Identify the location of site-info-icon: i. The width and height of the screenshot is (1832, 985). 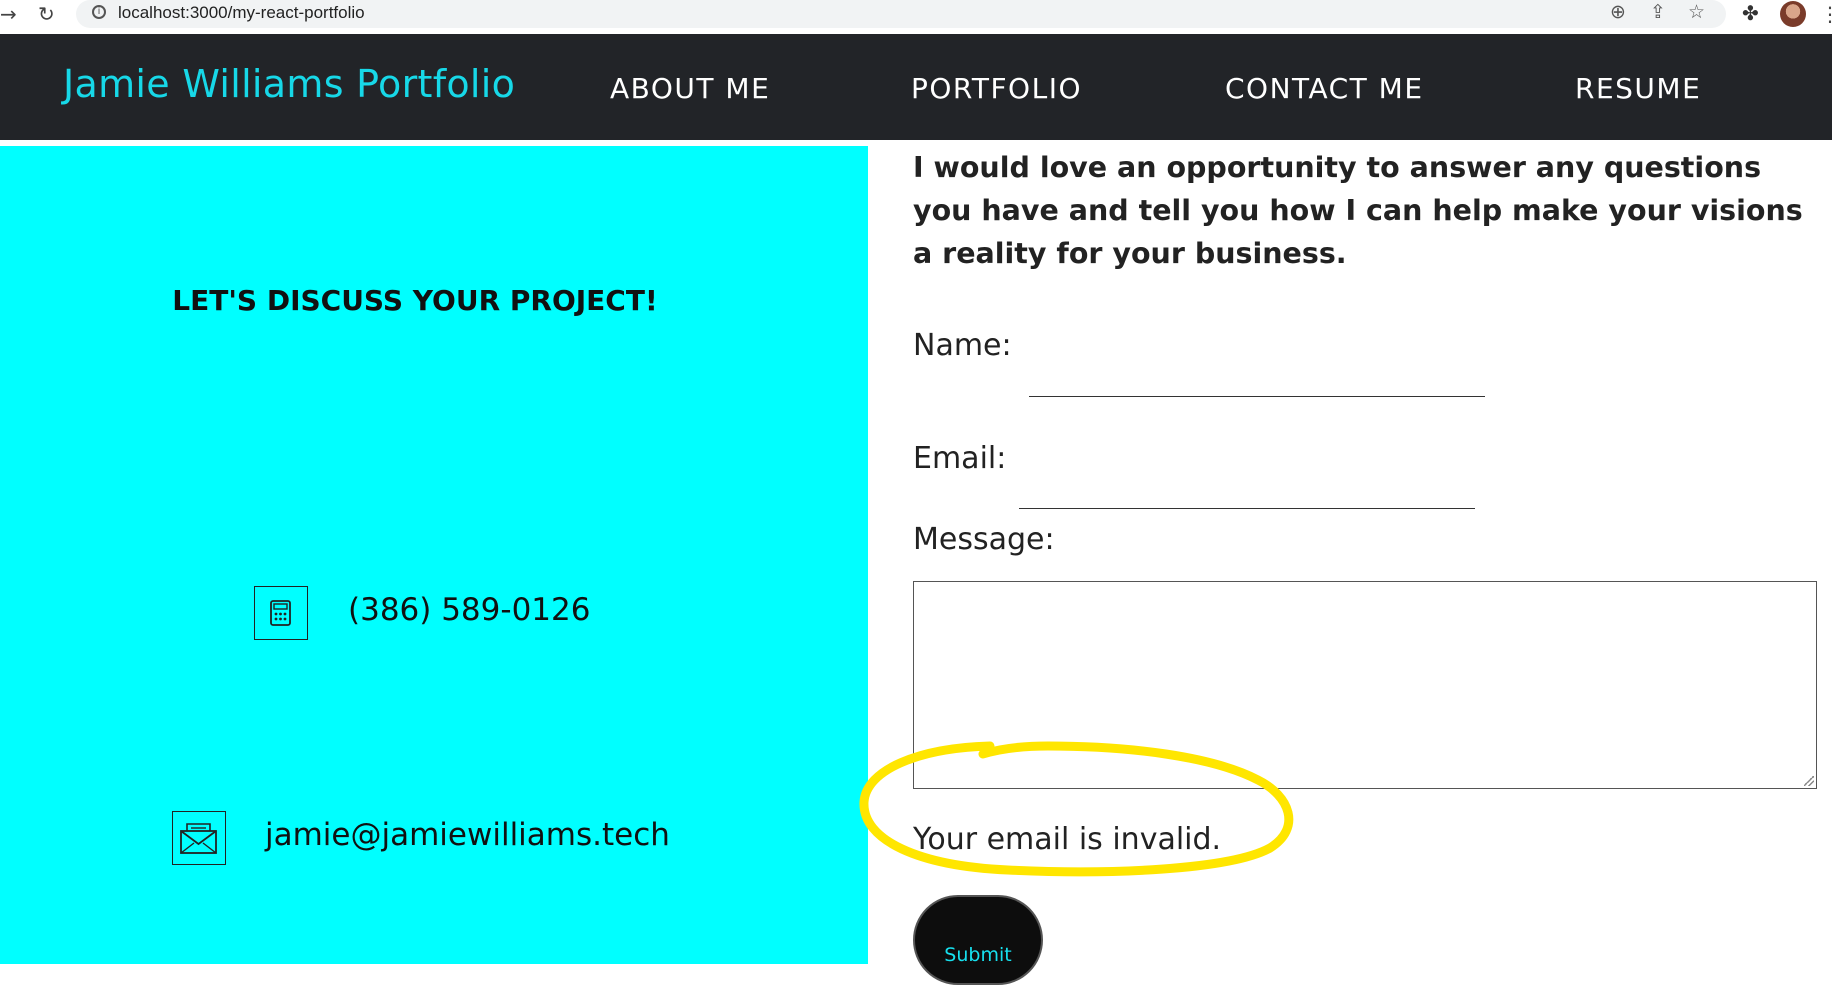
(99, 12).